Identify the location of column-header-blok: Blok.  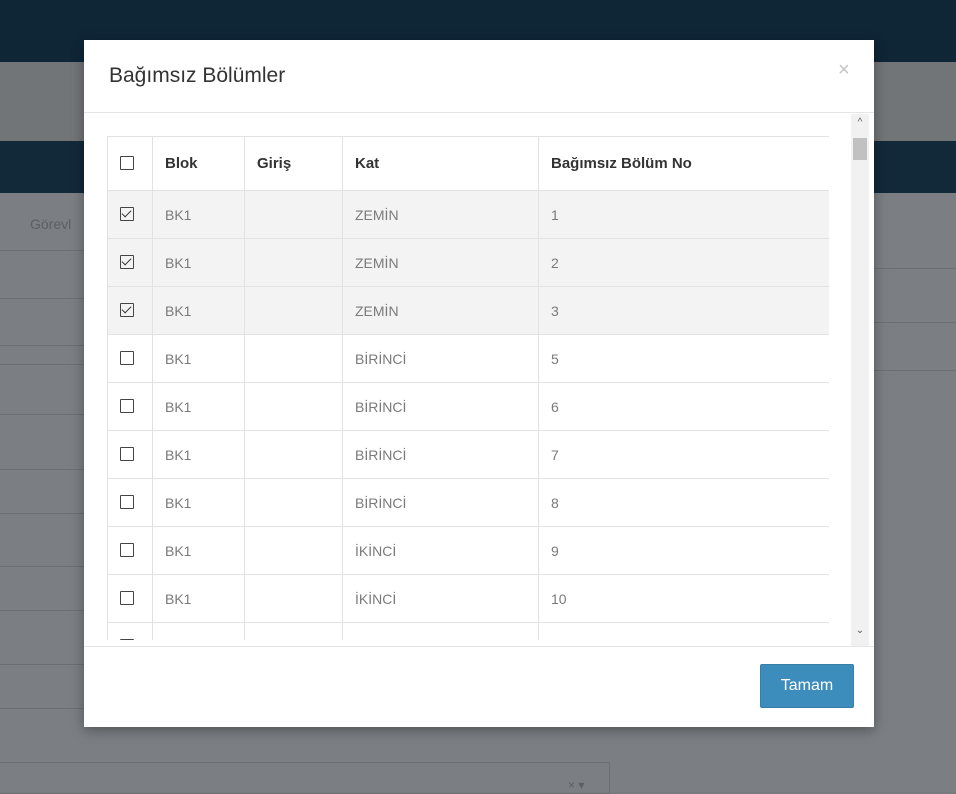
(198, 163).